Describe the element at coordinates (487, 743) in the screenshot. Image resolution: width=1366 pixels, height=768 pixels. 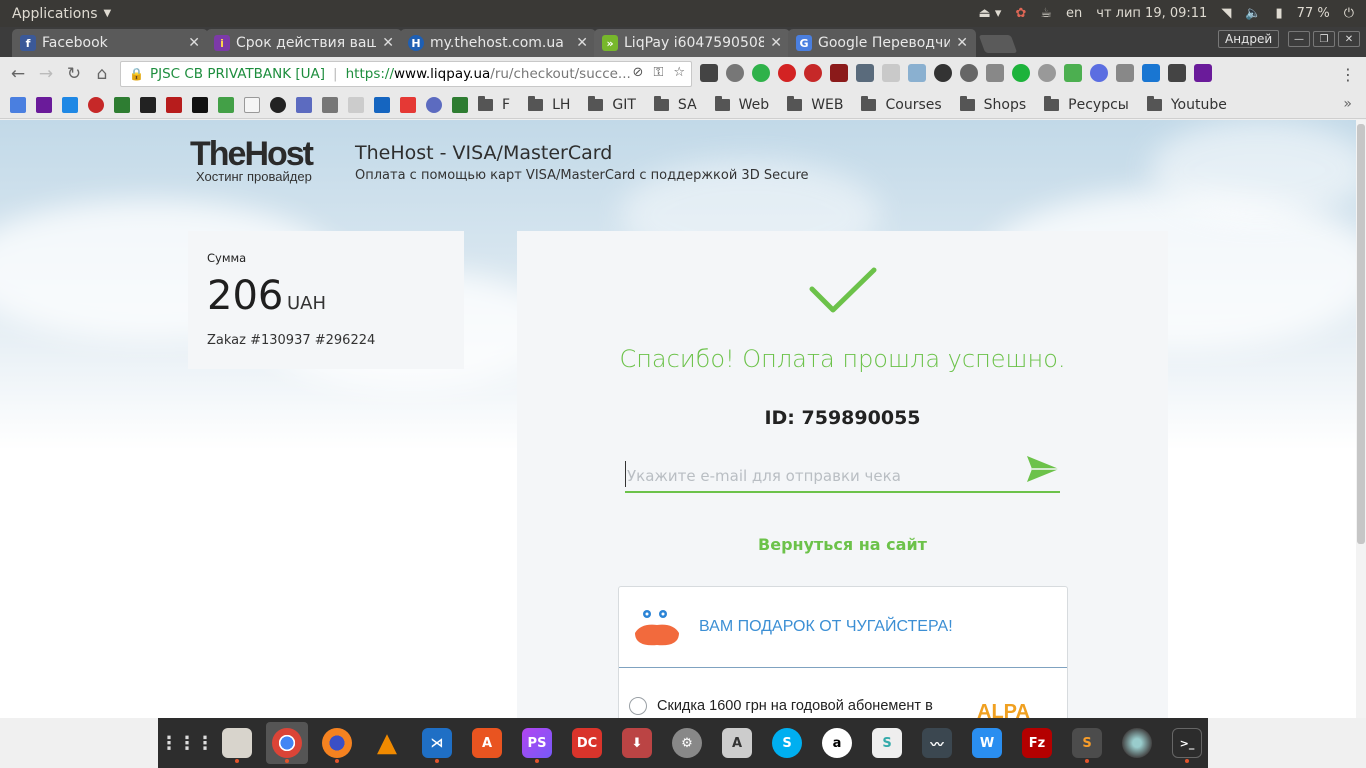
I see `dock-software-center: A` at that location.